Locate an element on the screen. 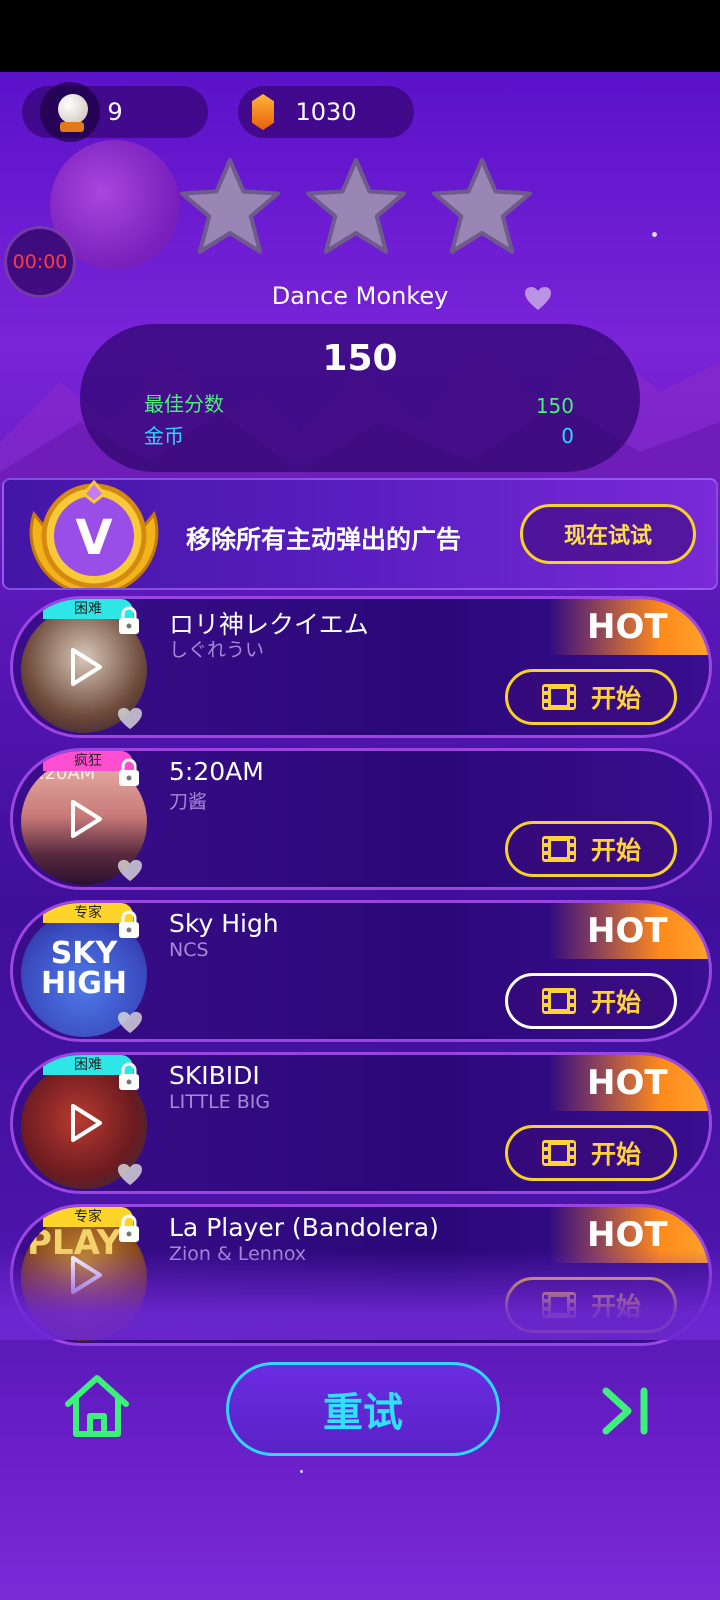 The image size is (720, 1600). song-title: SKIBIDI is located at coordinates (214, 1075).